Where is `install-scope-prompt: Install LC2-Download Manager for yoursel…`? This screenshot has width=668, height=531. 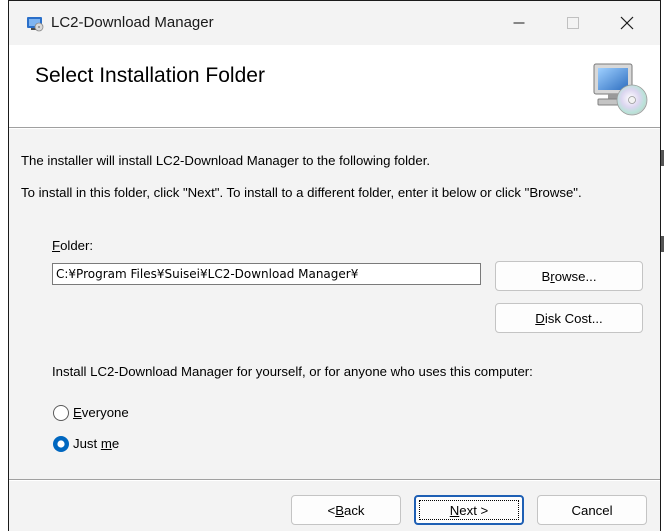 install-scope-prompt: Install LC2-Download Manager for yoursel… is located at coordinates (292, 371).